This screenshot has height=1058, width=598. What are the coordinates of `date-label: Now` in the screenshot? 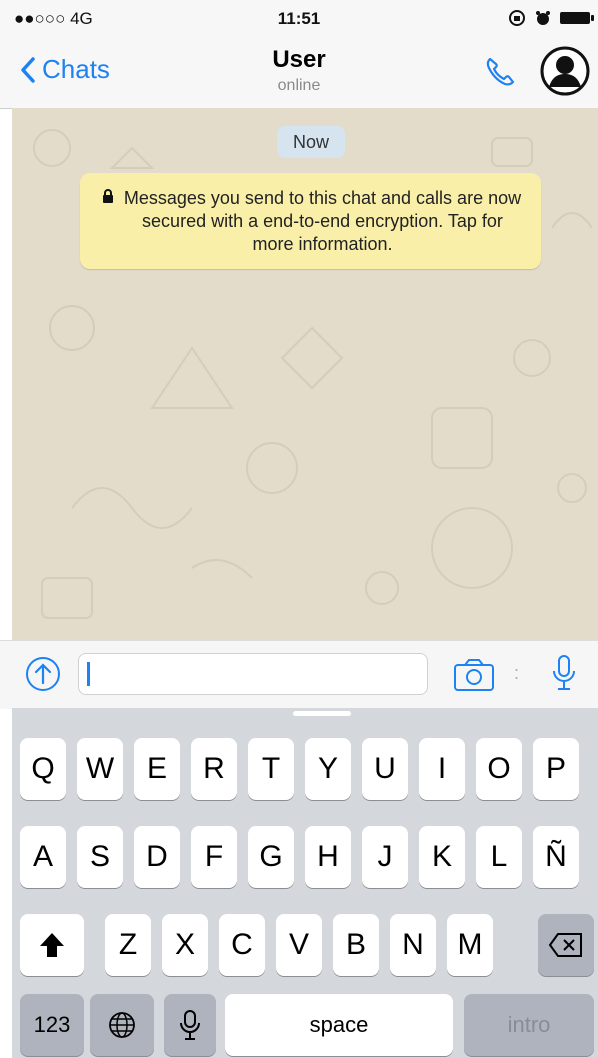 It's located at (311, 142).